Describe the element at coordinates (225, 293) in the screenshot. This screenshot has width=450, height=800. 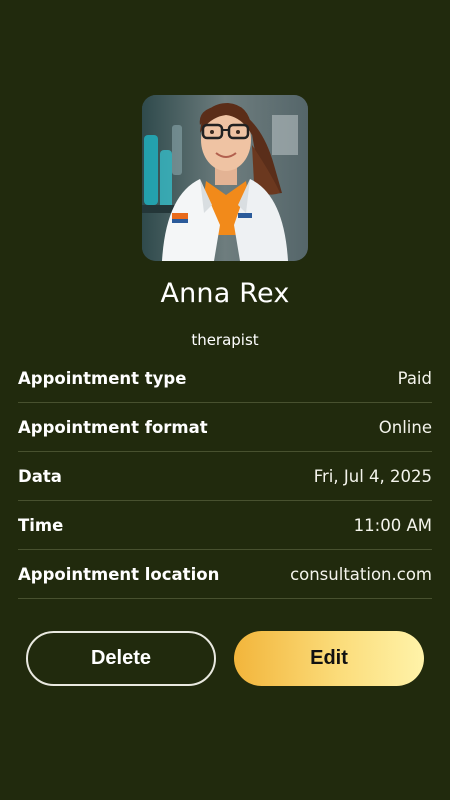
I see `doctor-name: Anna Rex` at that location.